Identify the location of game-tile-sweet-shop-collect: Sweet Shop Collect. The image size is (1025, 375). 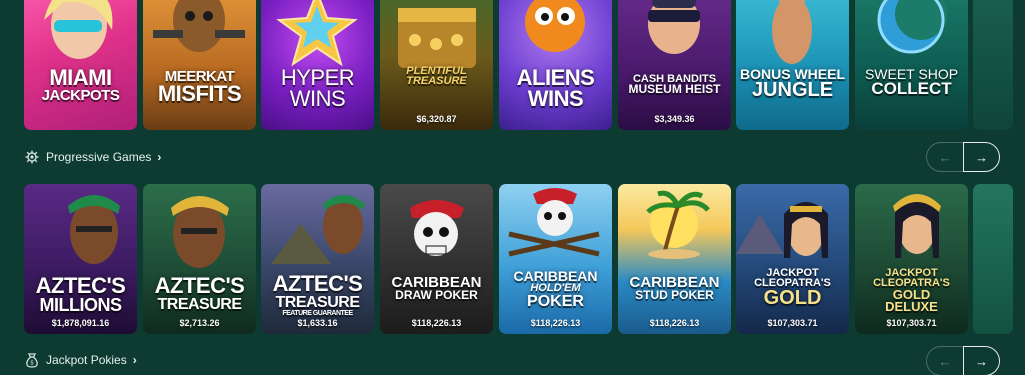
(911, 65).